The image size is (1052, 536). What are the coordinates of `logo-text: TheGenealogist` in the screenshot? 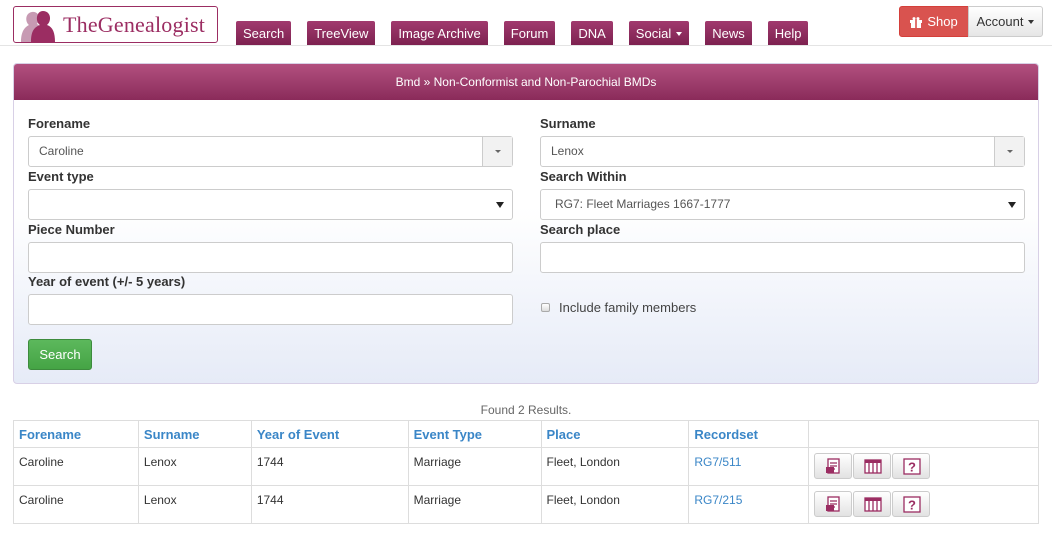 It's located at (134, 24).